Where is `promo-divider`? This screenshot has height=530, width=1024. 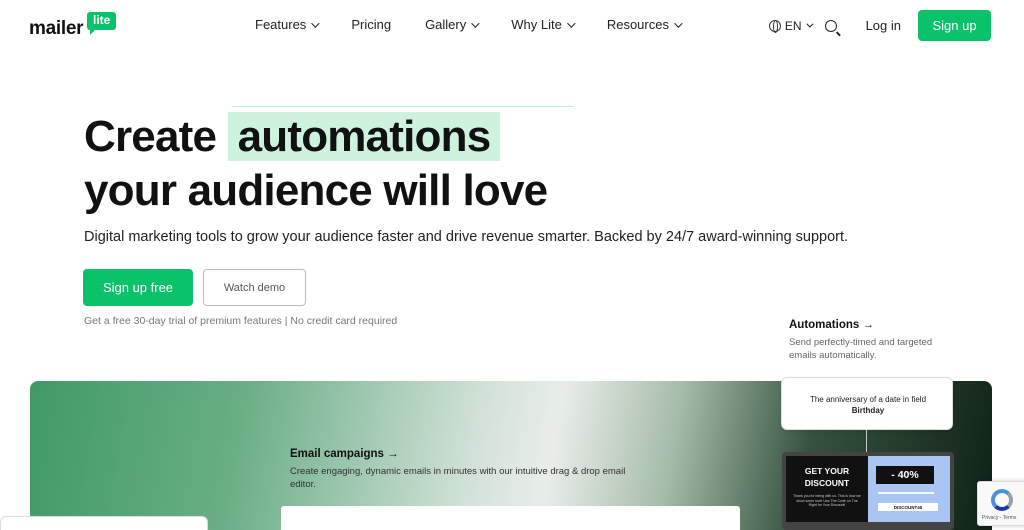 promo-divider is located at coordinates (906, 493).